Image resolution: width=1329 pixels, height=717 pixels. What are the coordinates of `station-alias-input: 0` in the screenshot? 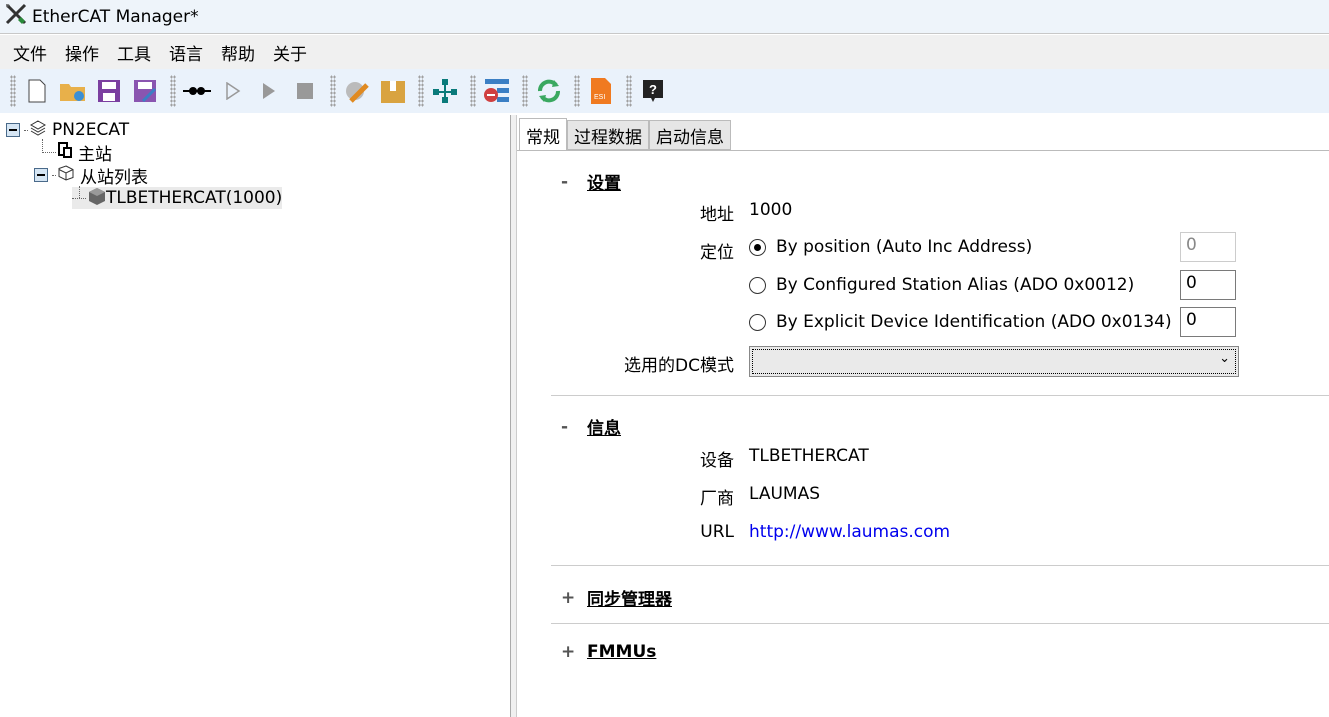 It's located at (1208, 285).